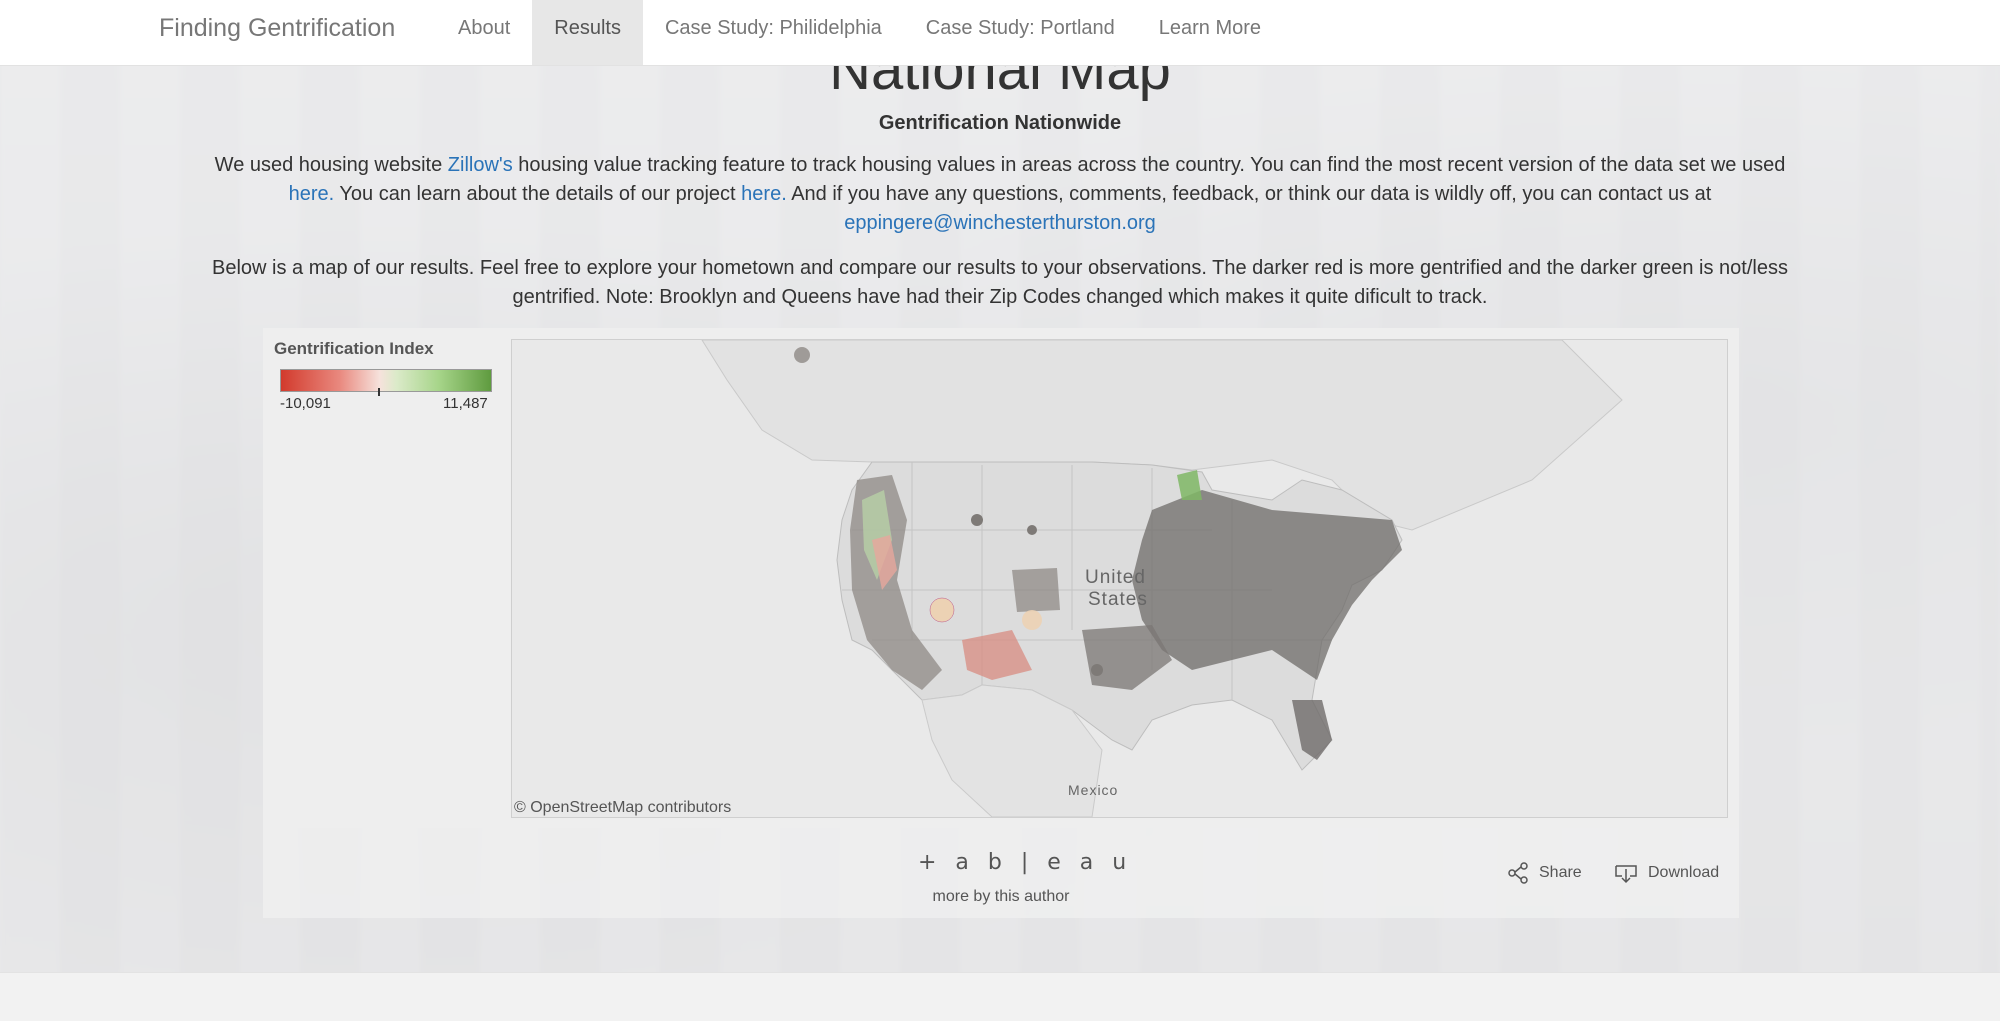 The image size is (2000, 1021). I want to click on share-icon, so click(1518, 873).